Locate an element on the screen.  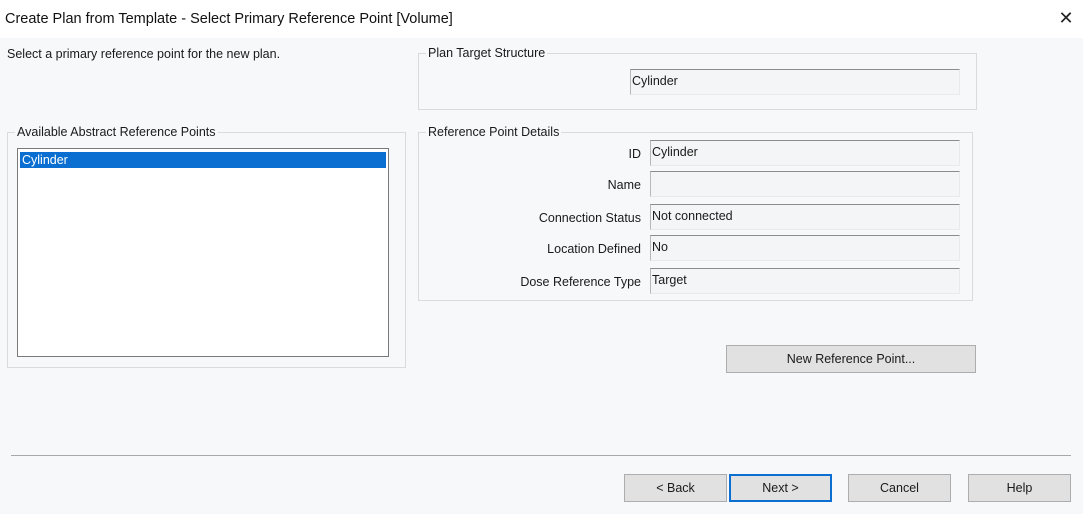
dose-reference-type-field: Target is located at coordinates (805, 281).